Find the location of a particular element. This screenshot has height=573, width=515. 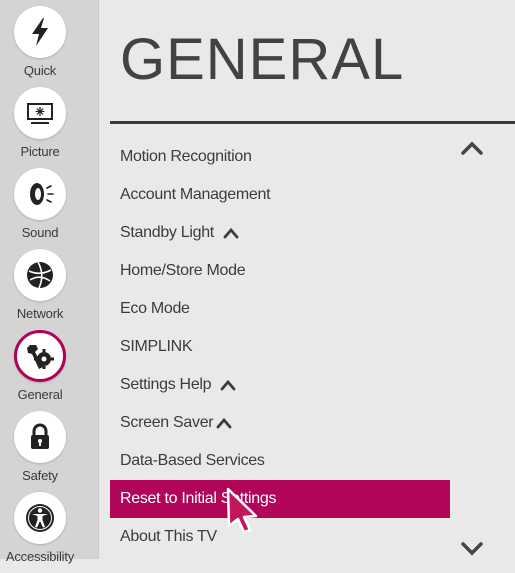

menu-item-label: Settings Help is located at coordinates (166, 384).